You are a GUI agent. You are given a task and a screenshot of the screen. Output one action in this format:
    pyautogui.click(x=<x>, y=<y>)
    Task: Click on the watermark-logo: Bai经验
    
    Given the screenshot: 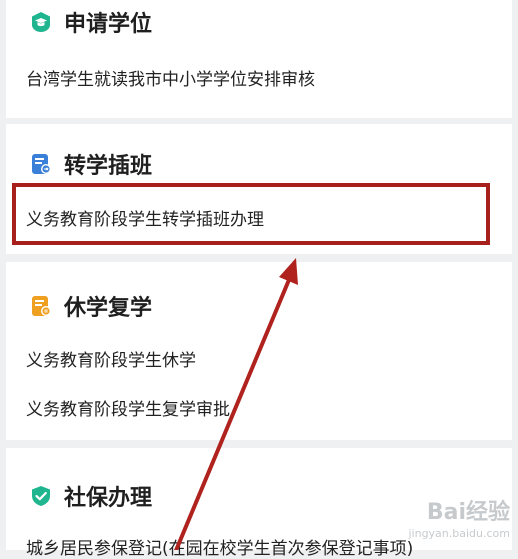 What is the action you would take?
    pyautogui.click(x=468, y=512)
    